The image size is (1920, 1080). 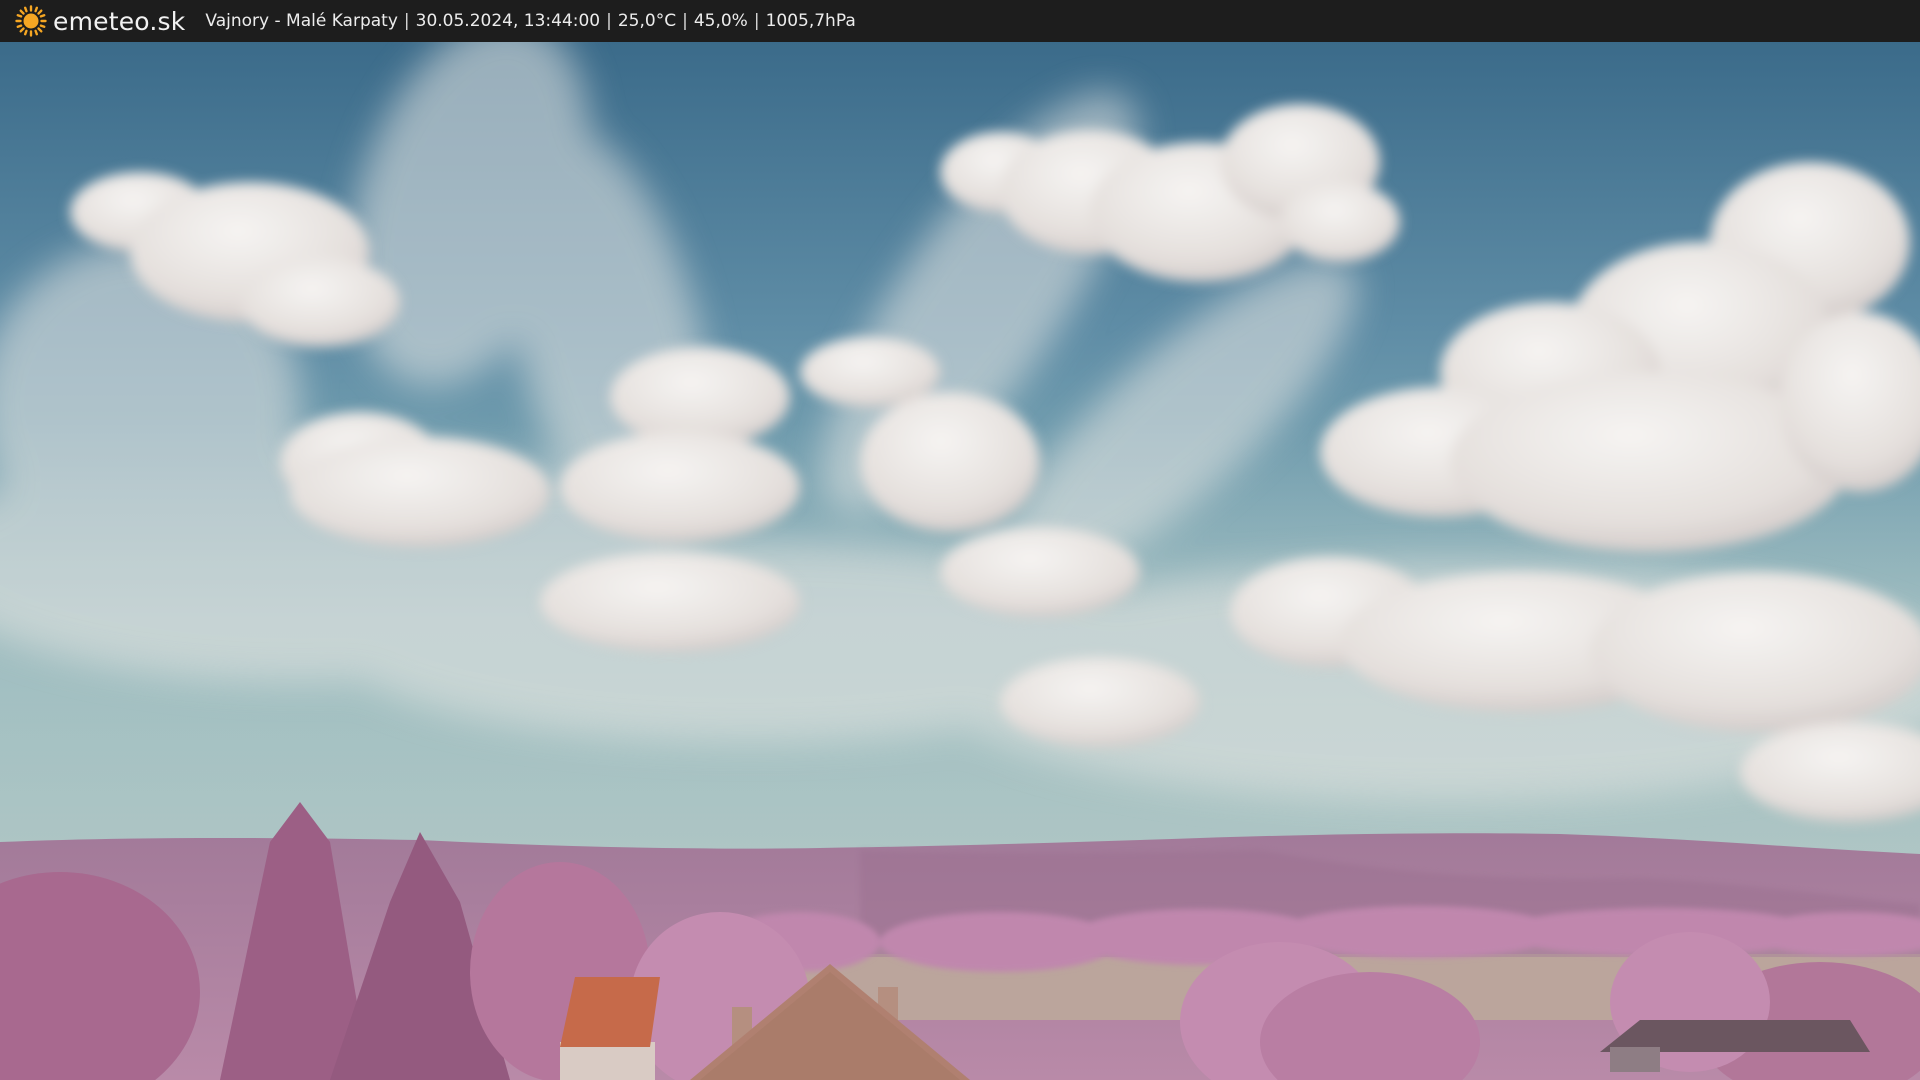 What do you see at coordinates (610, 1028) in the screenshot?
I see `house-red-roof` at bounding box center [610, 1028].